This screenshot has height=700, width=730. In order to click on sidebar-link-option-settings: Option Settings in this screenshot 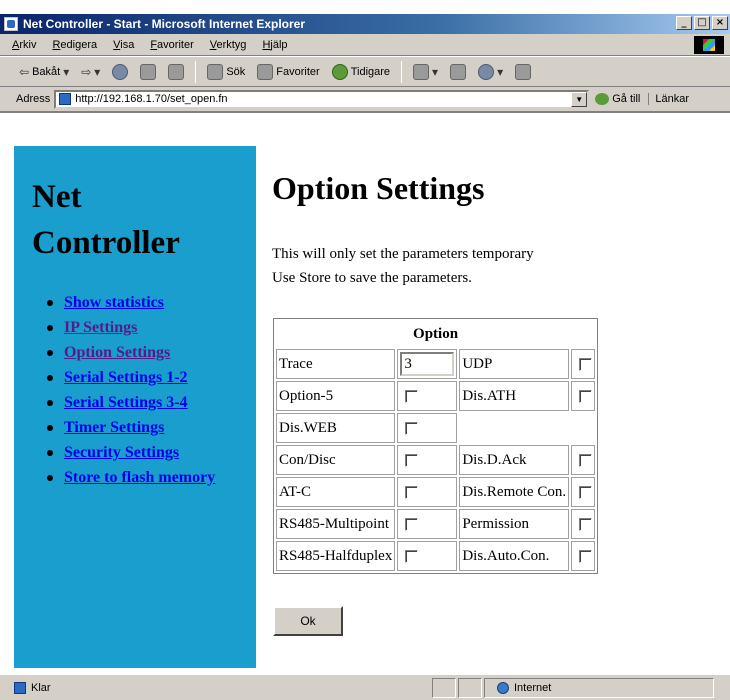, I will do `click(117, 352)`.